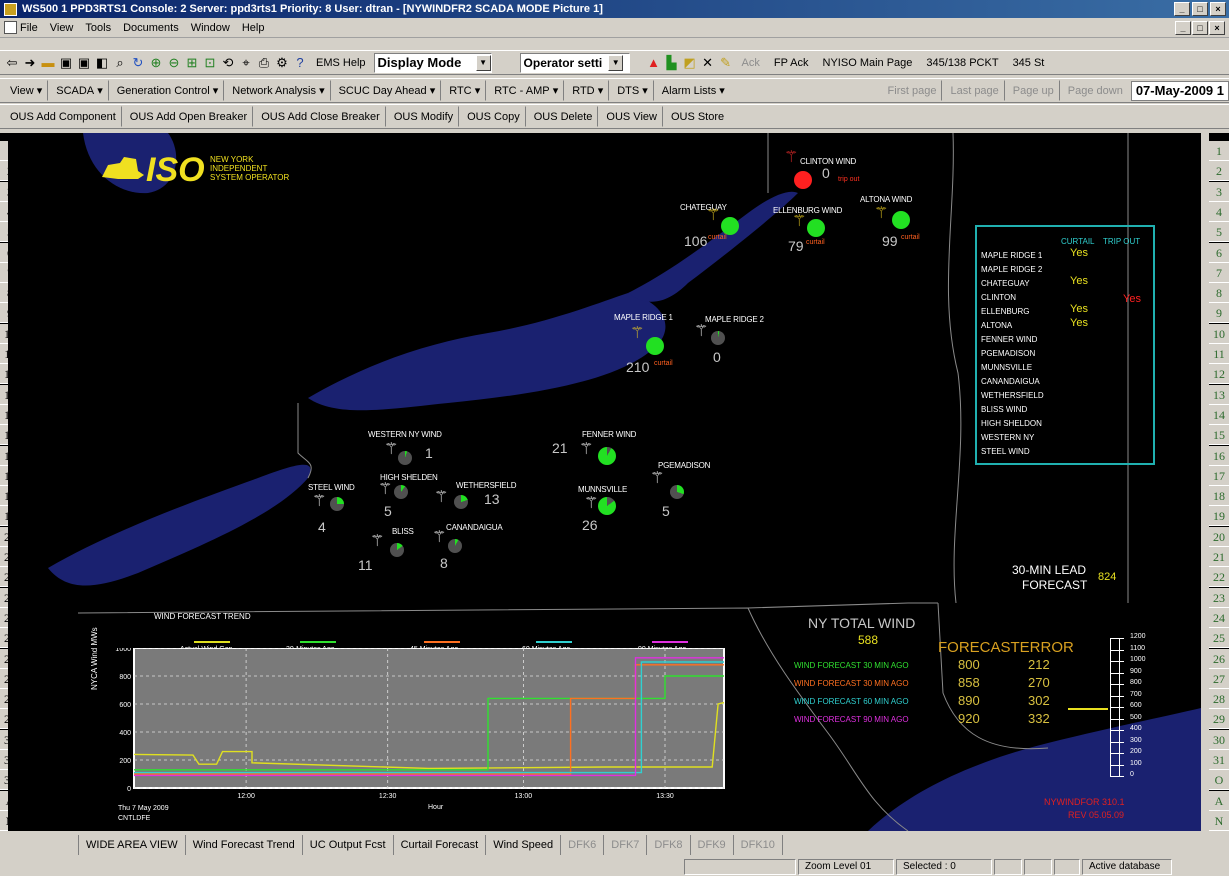  What do you see at coordinates (962, 62) in the screenshot?
I see `pckt-button: 345/138 PCKT` at bounding box center [962, 62].